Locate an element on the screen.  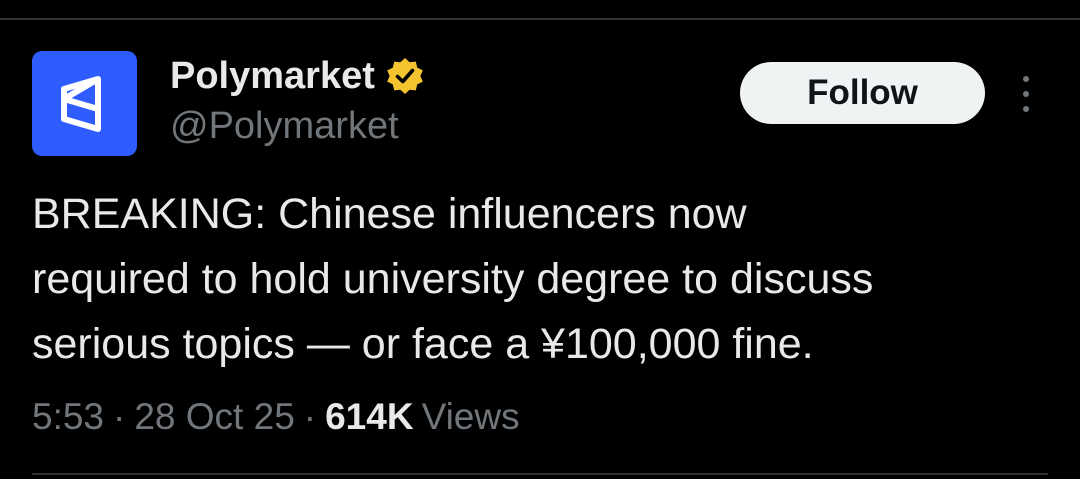
author-display-name: Polymarket is located at coordinates (272, 76).